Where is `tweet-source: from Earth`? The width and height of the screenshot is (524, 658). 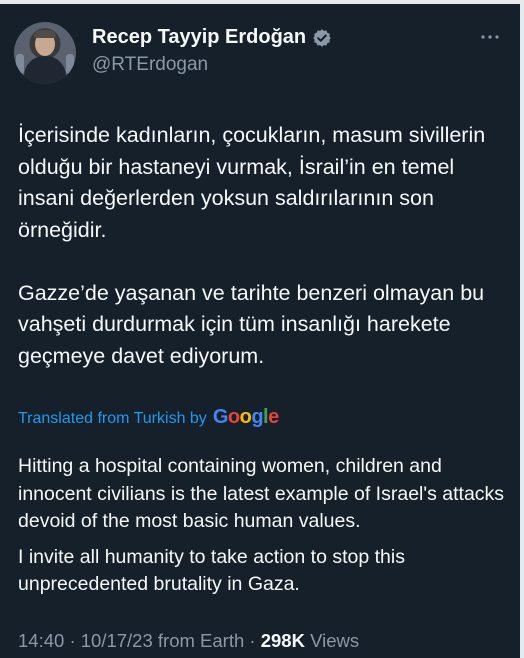 tweet-source: from Earth is located at coordinates (201, 640).